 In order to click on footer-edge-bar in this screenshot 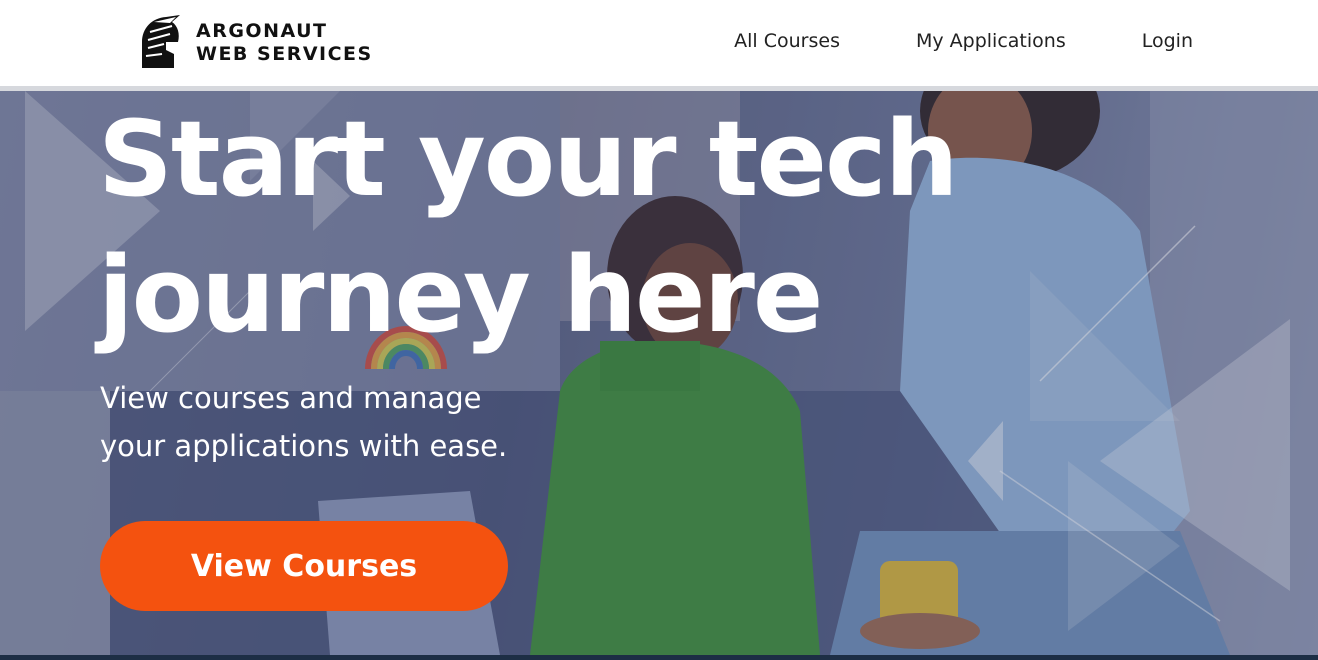, I will do `click(659, 657)`.